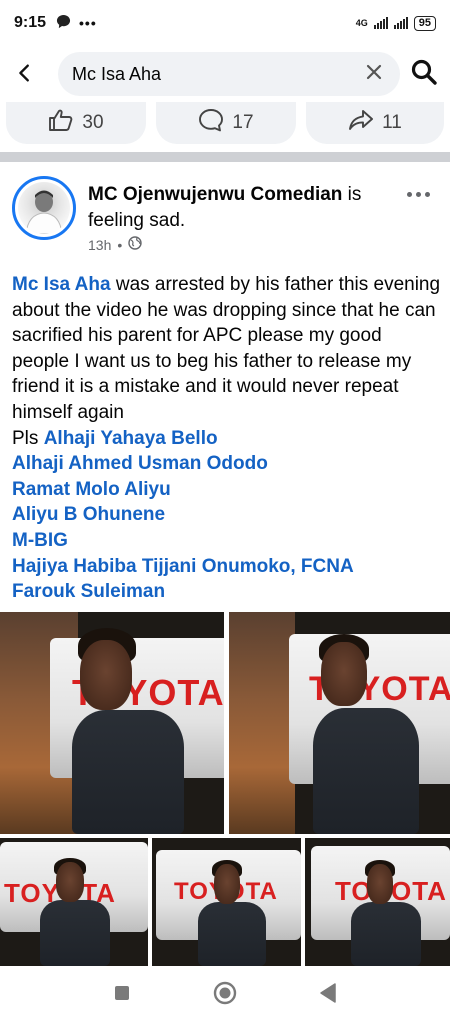 This screenshot has width=450, height=1024. I want to click on recent-apps-button, so click(122, 995).